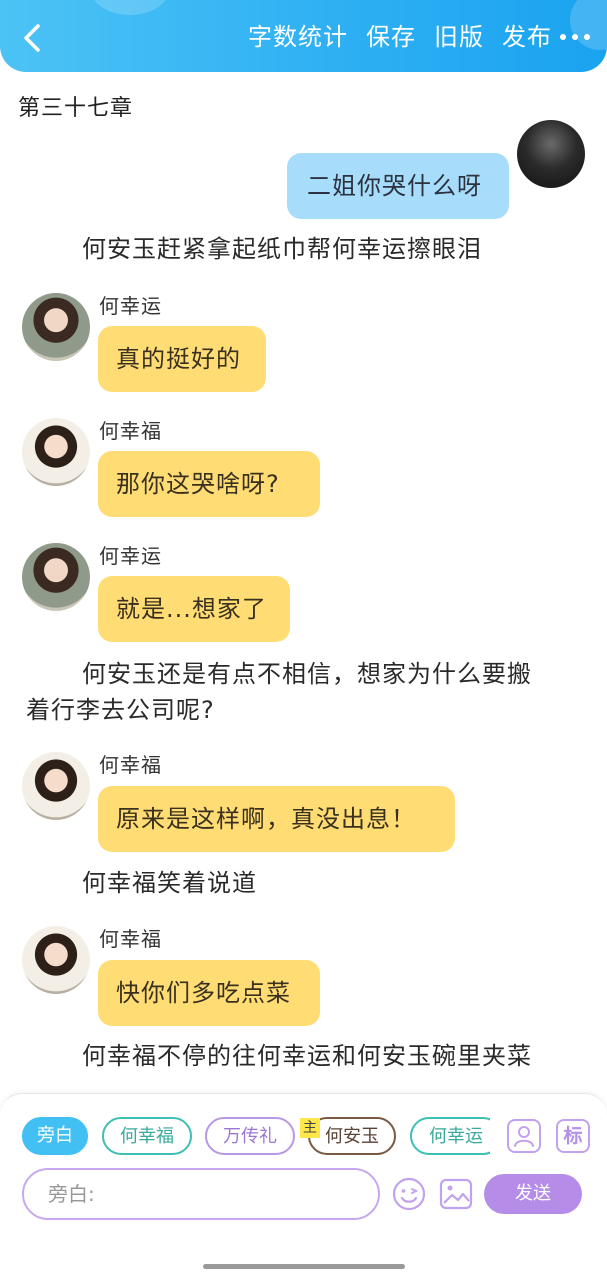 This screenshot has height=1280, width=607. Describe the element at coordinates (194, 609) in the screenshot. I see `message-bubble: 就是...想家了` at that location.